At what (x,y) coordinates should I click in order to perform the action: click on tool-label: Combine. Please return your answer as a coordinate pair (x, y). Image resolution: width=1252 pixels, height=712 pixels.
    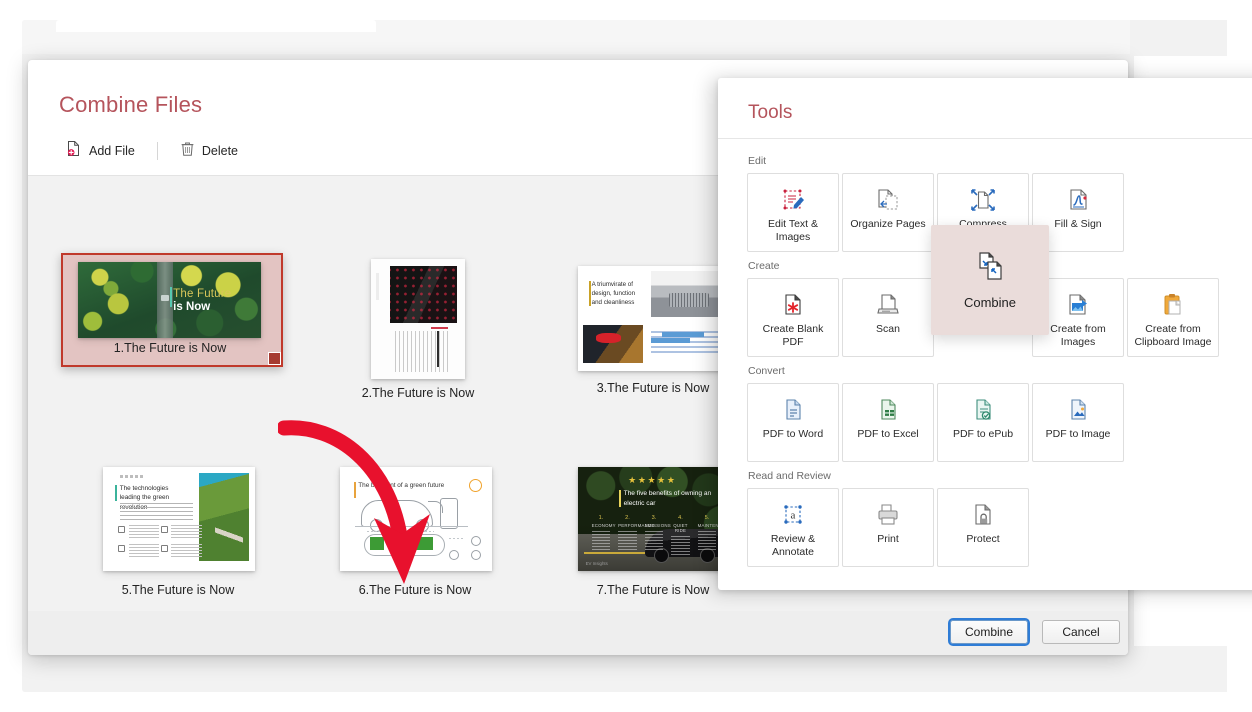
    Looking at the image, I should click on (990, 302).